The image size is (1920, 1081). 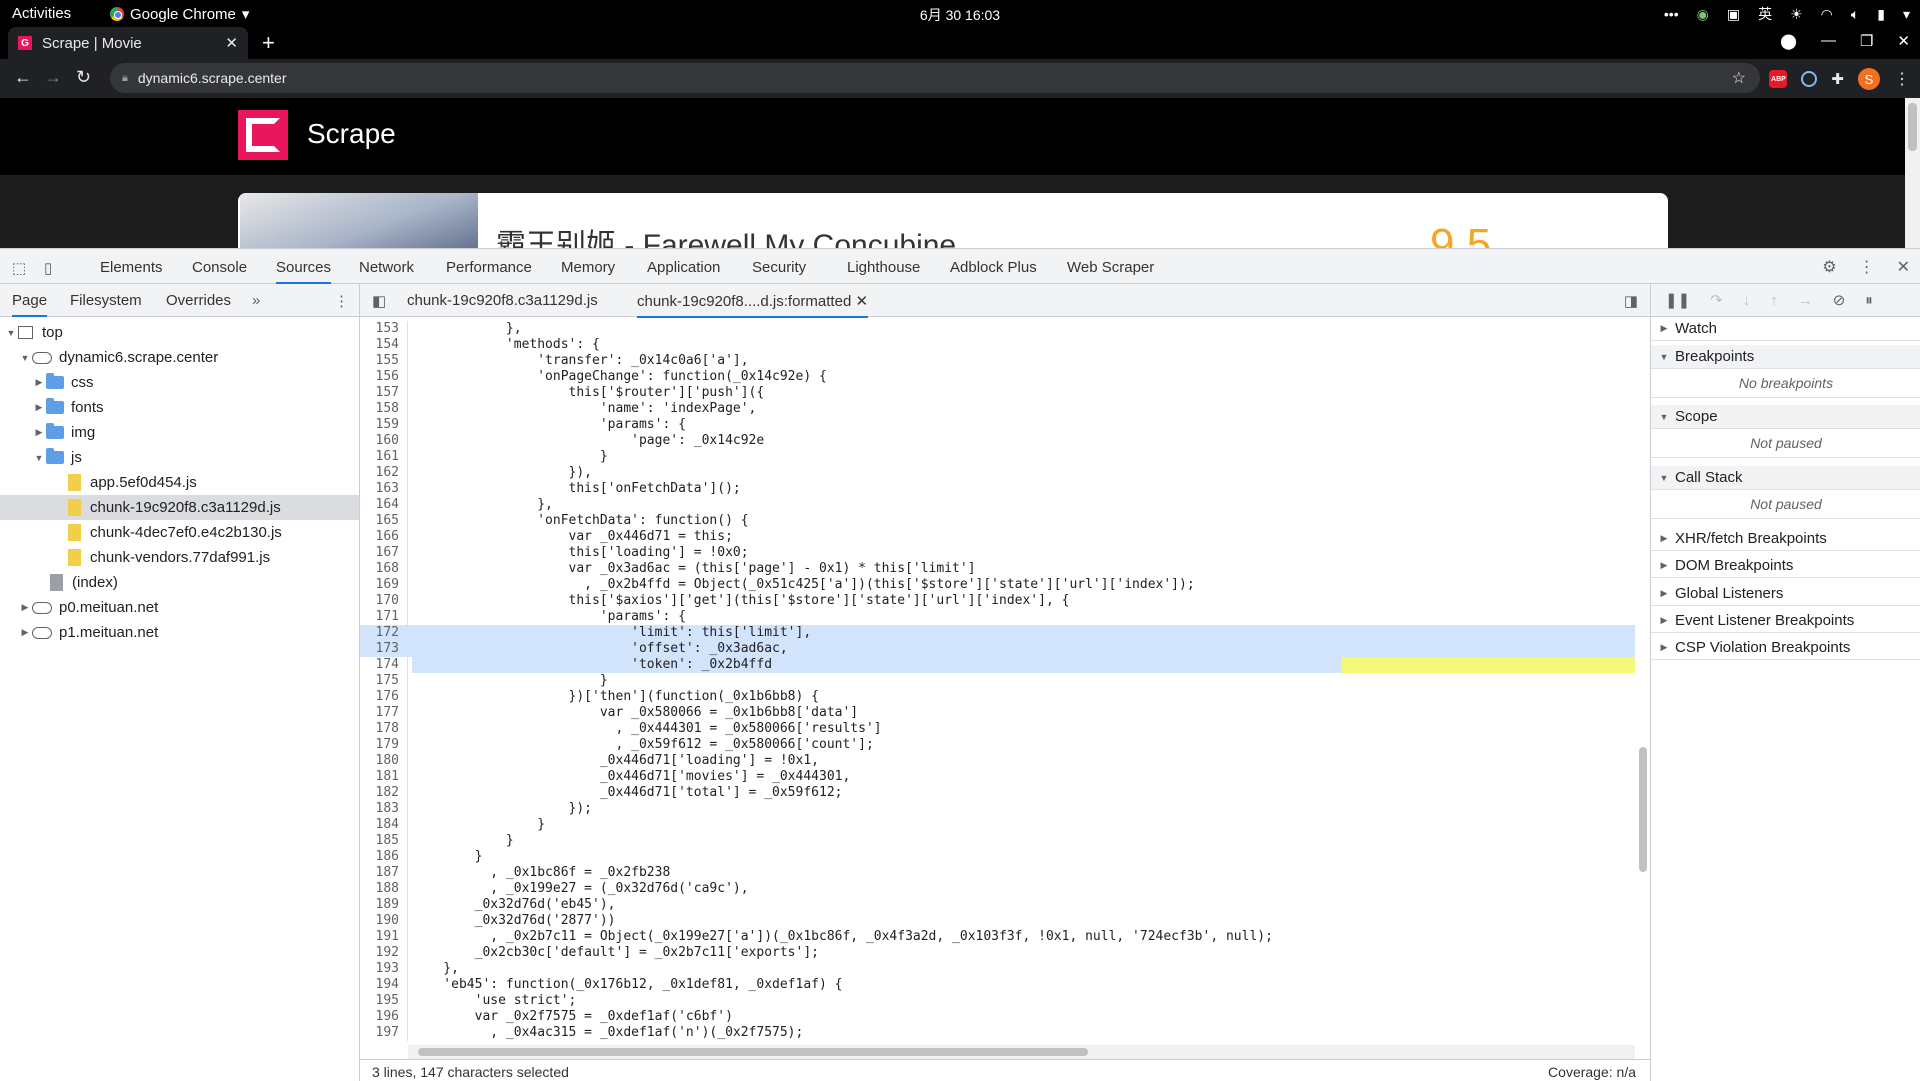 I want to click on line-number: 158, so click(x=384, y=409).